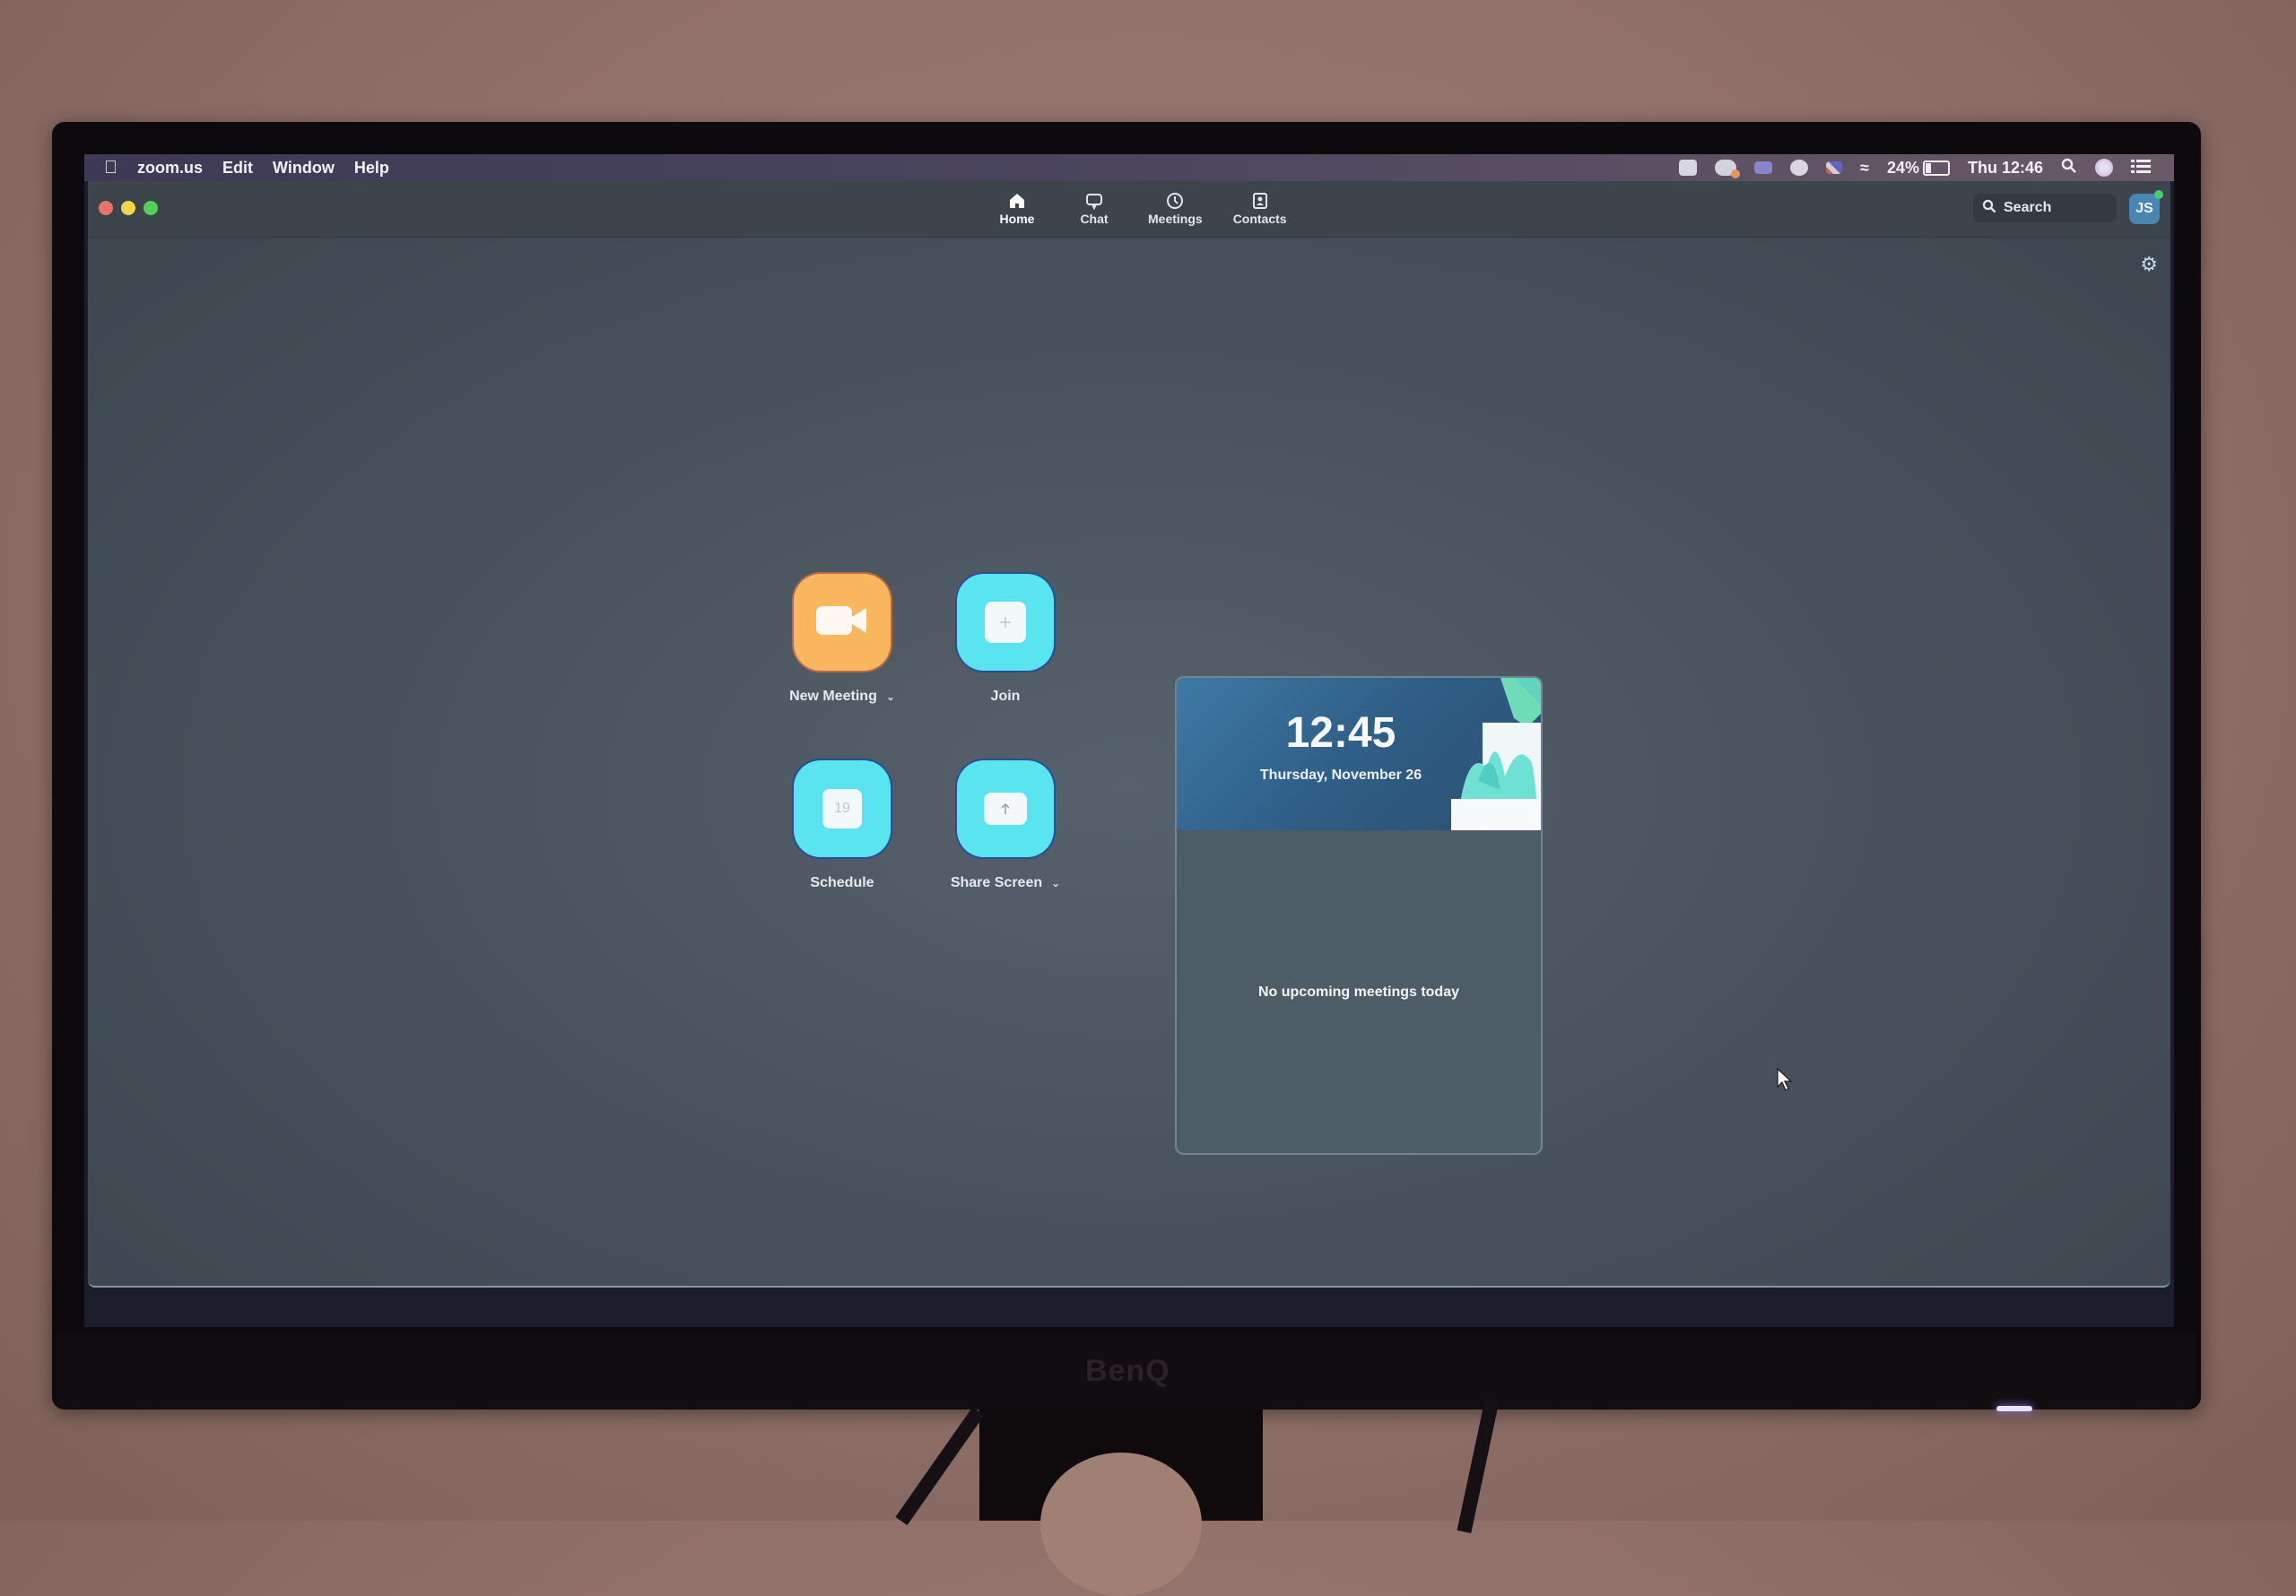 This screenshot has height=1596, width=2296. Describe the element at coordinates (1496, 754) in the screenshot. I see `plant-illustration` at that location.